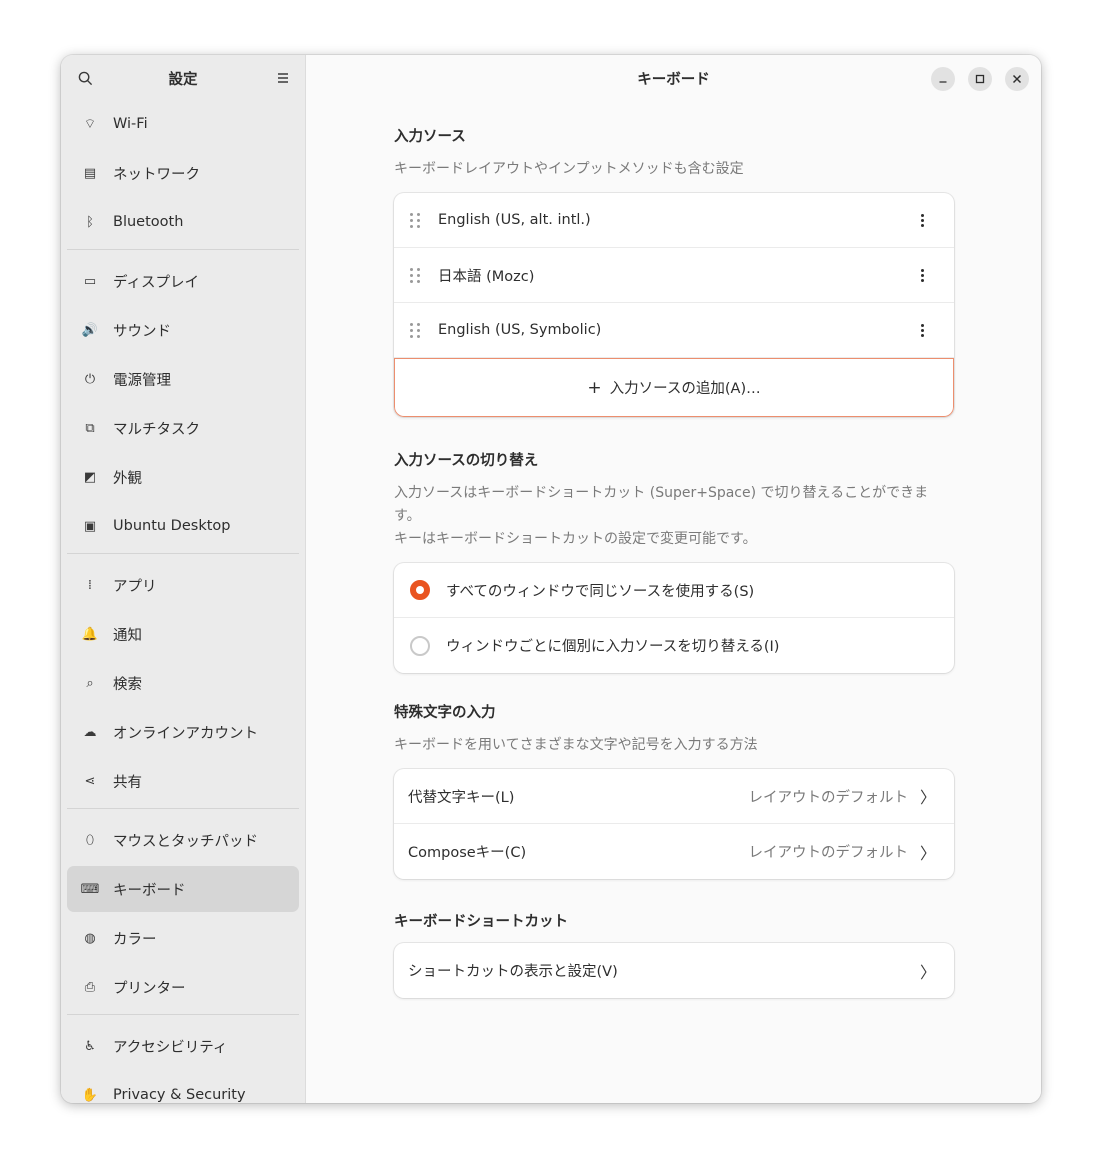  What do you see at coordinates (183, 634) in the screenshot?
I see `sidebar-item-notifications: 🔔 通知` at bounding box center [183, 634].